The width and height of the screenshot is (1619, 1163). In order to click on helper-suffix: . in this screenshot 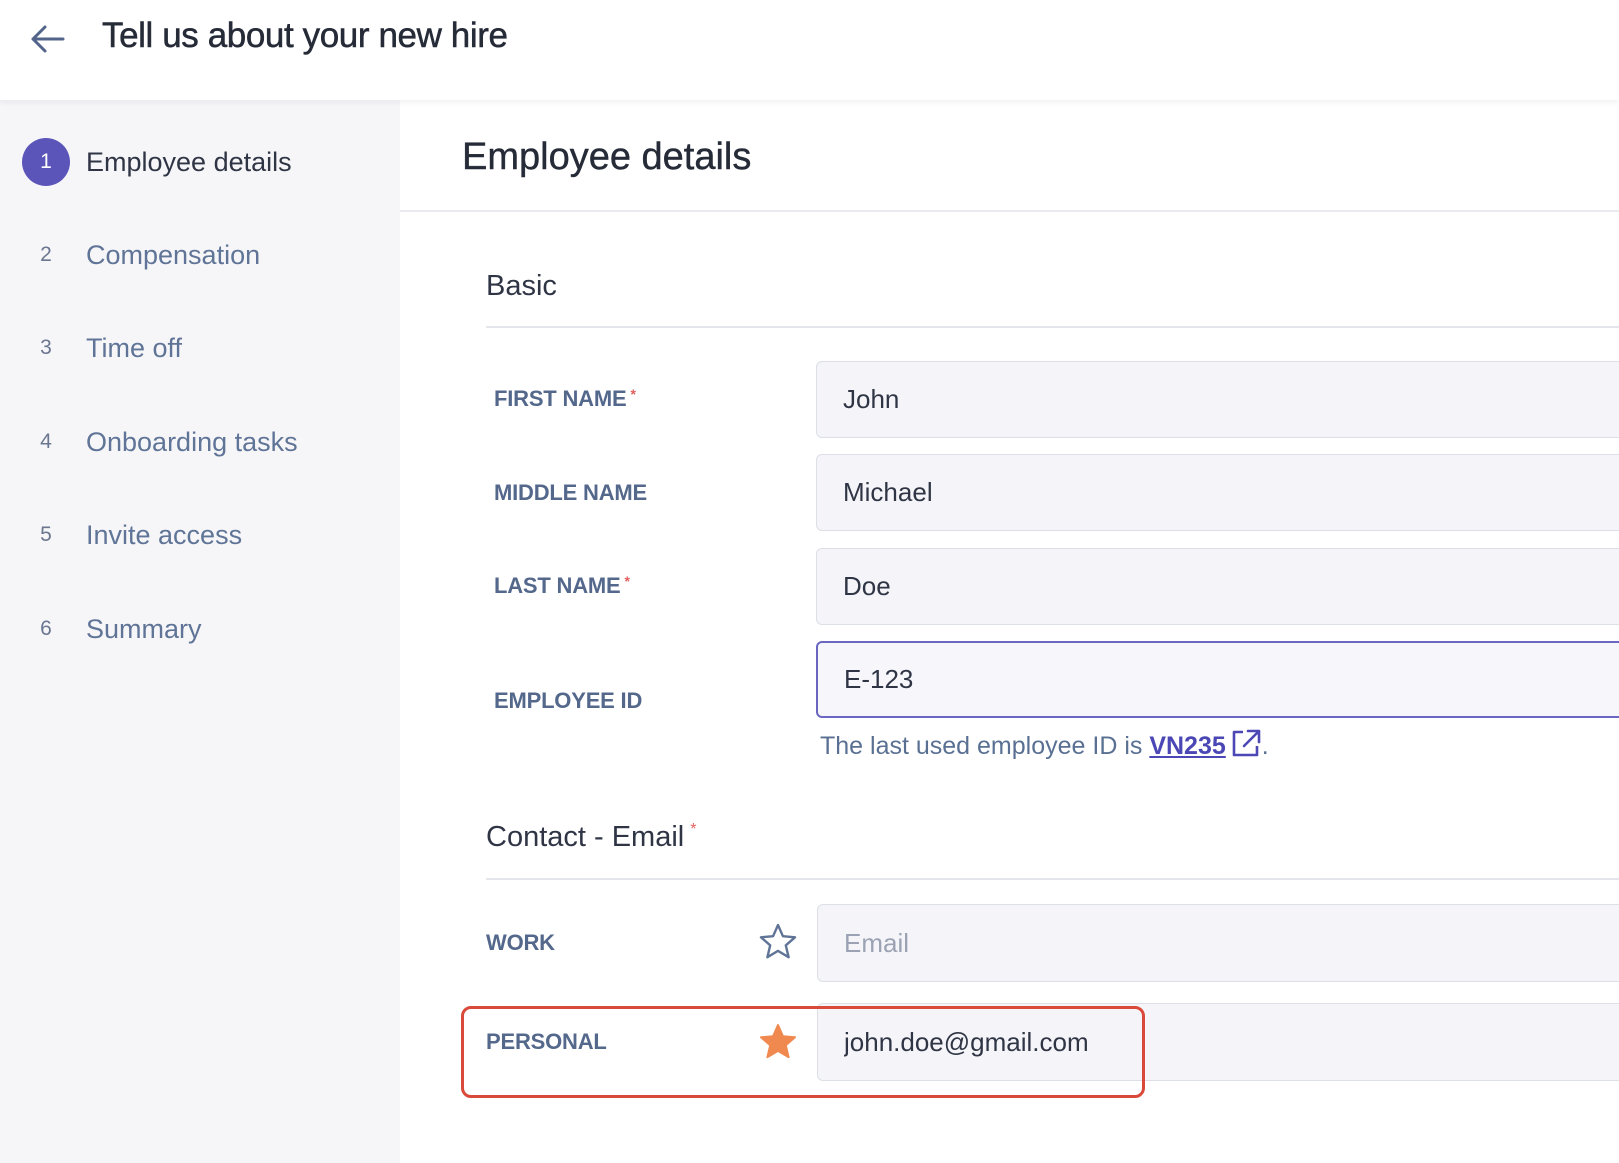, I will do `click(1265, 746)`.